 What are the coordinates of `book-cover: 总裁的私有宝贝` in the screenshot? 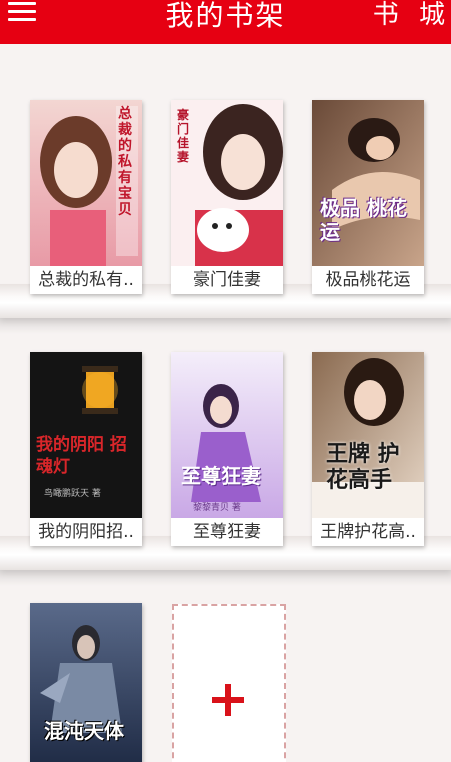 It's located at (86, 183).